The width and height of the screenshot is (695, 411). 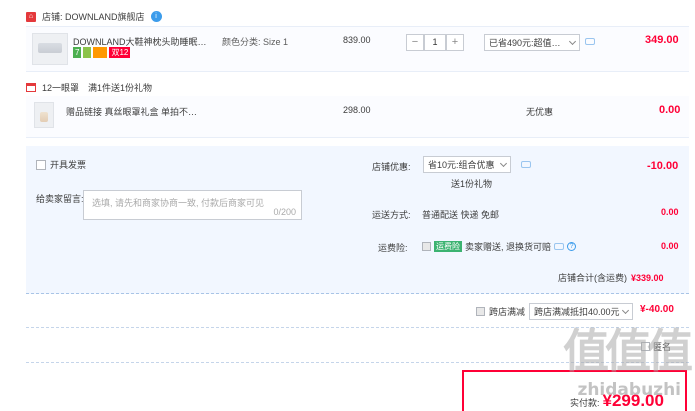 I want to click on watermark-logo: 值值值, so click(x=628, y=351).